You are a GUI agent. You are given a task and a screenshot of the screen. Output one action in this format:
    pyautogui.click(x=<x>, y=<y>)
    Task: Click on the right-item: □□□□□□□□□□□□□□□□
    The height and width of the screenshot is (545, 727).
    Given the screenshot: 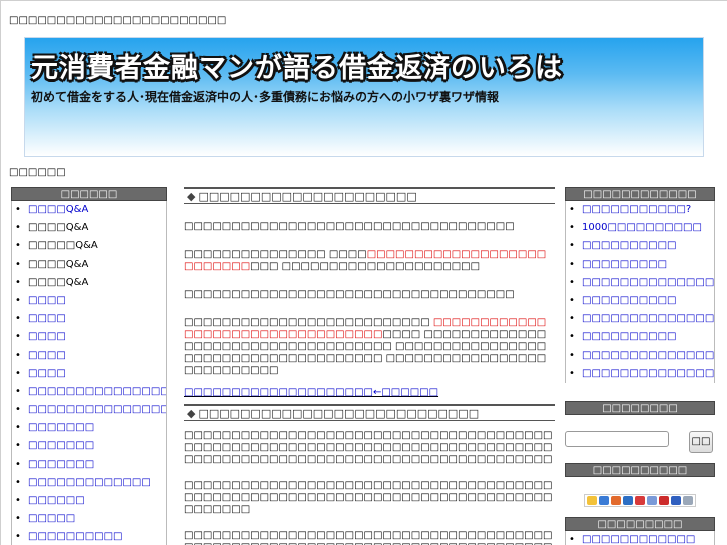 What is the action you would take?
    pyautogui.click(x=640, y=283)
    